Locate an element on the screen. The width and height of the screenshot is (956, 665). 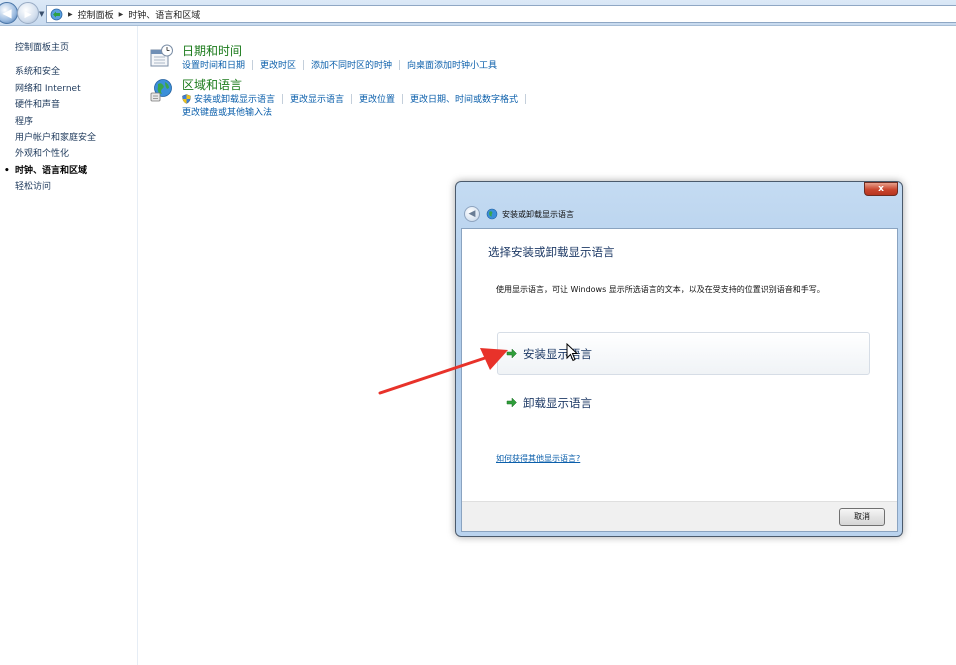
link-set-time-date: 设置时间和日期 is located at coordinates (213, 64).